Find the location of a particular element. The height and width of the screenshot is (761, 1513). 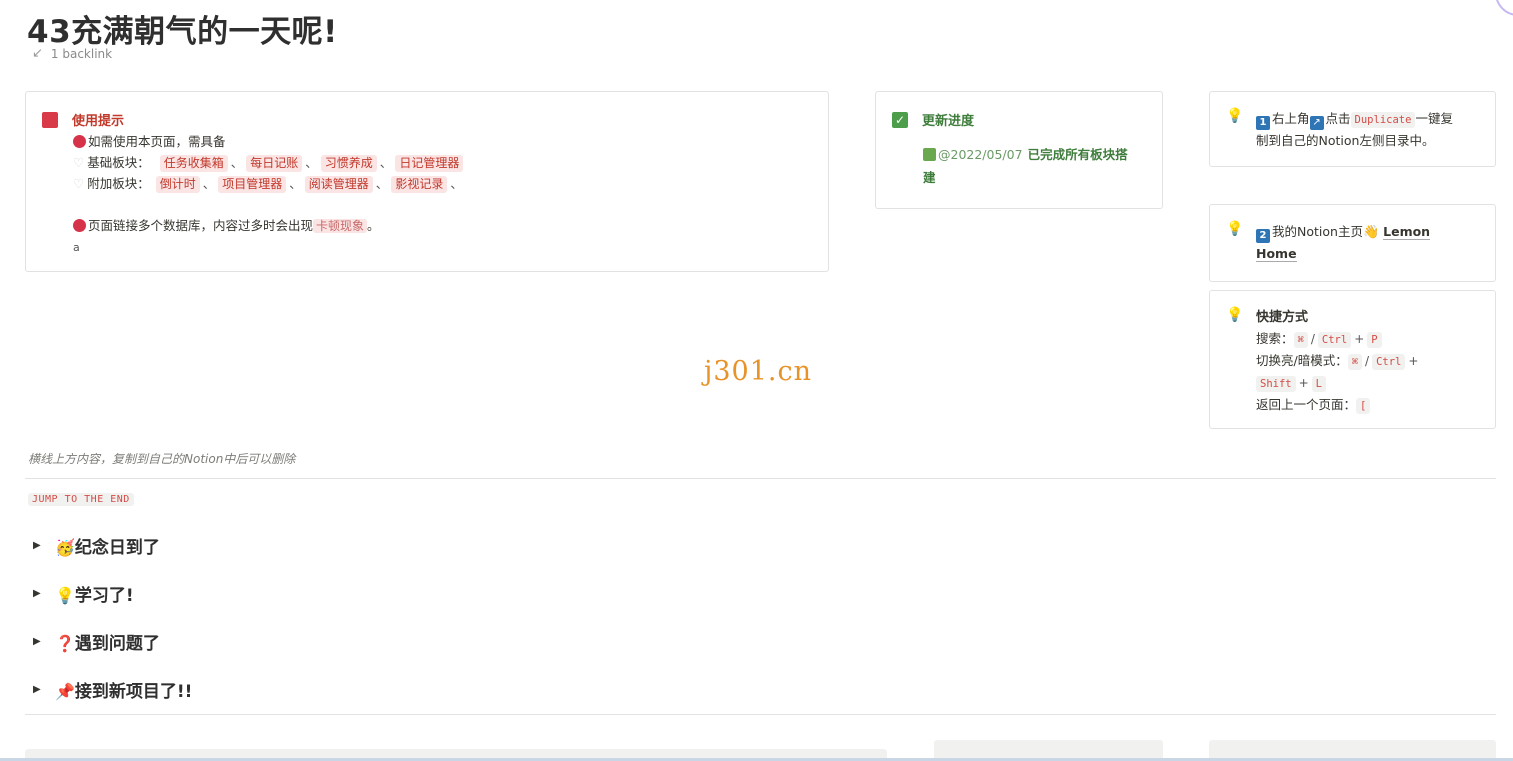

tag-project-manager: 项目管理器 is located at coordinates (252, 184).